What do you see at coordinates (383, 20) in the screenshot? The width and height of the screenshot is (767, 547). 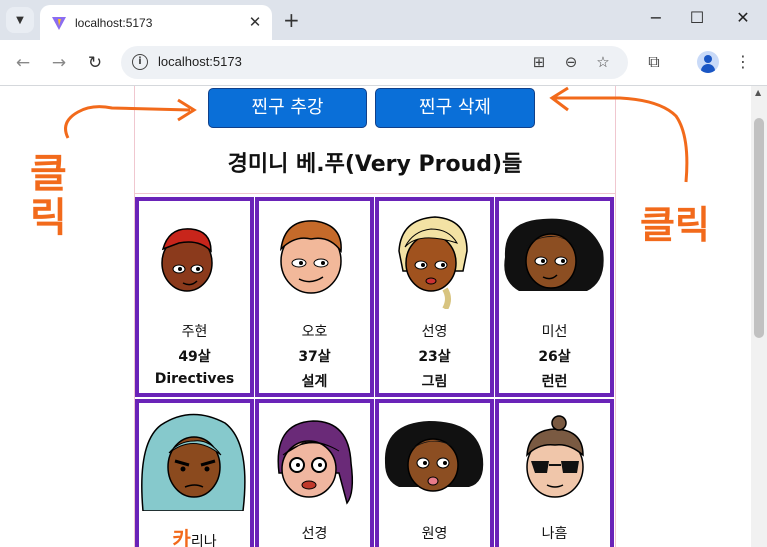 I see `tab-strip: ▼ localhost:5173 ✕ + − ☐ ✕` at bounding box center [383, 20].